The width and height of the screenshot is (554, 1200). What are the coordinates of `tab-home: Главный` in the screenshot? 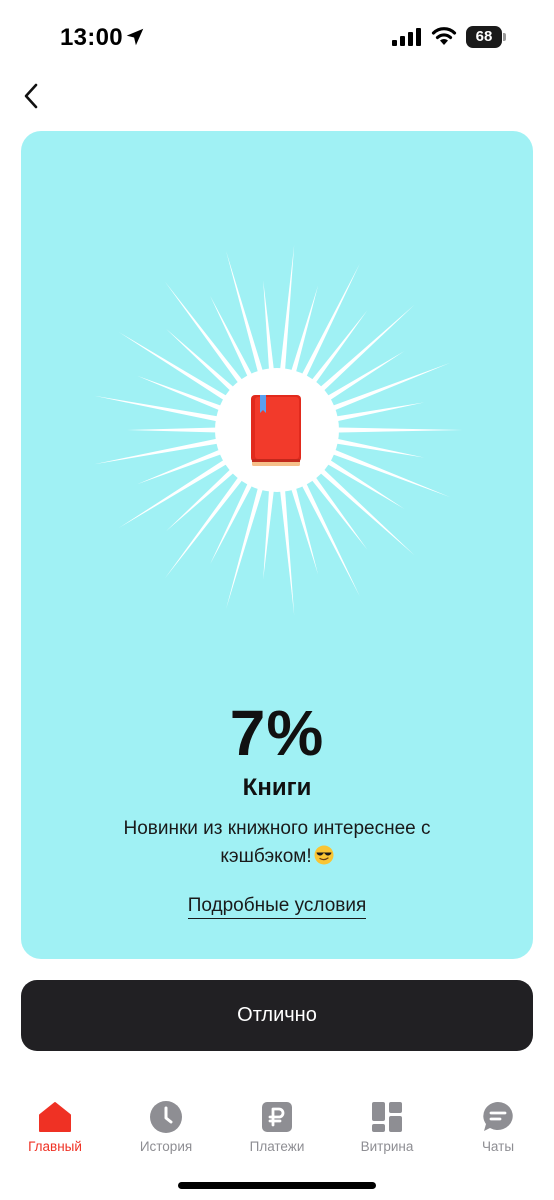 It's located at (55, 1132).